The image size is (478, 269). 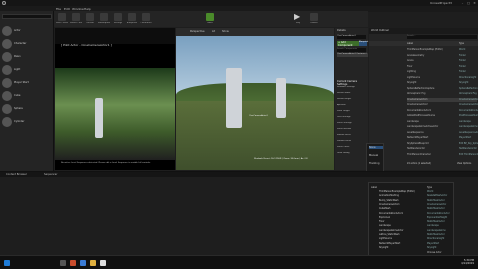 What do you see at coordinates (442, 127) in the screenshot?
I see `outliner-row: LandscapeGizmoActiveActor LandscapeGizmo` at bounding box center [442, 127].